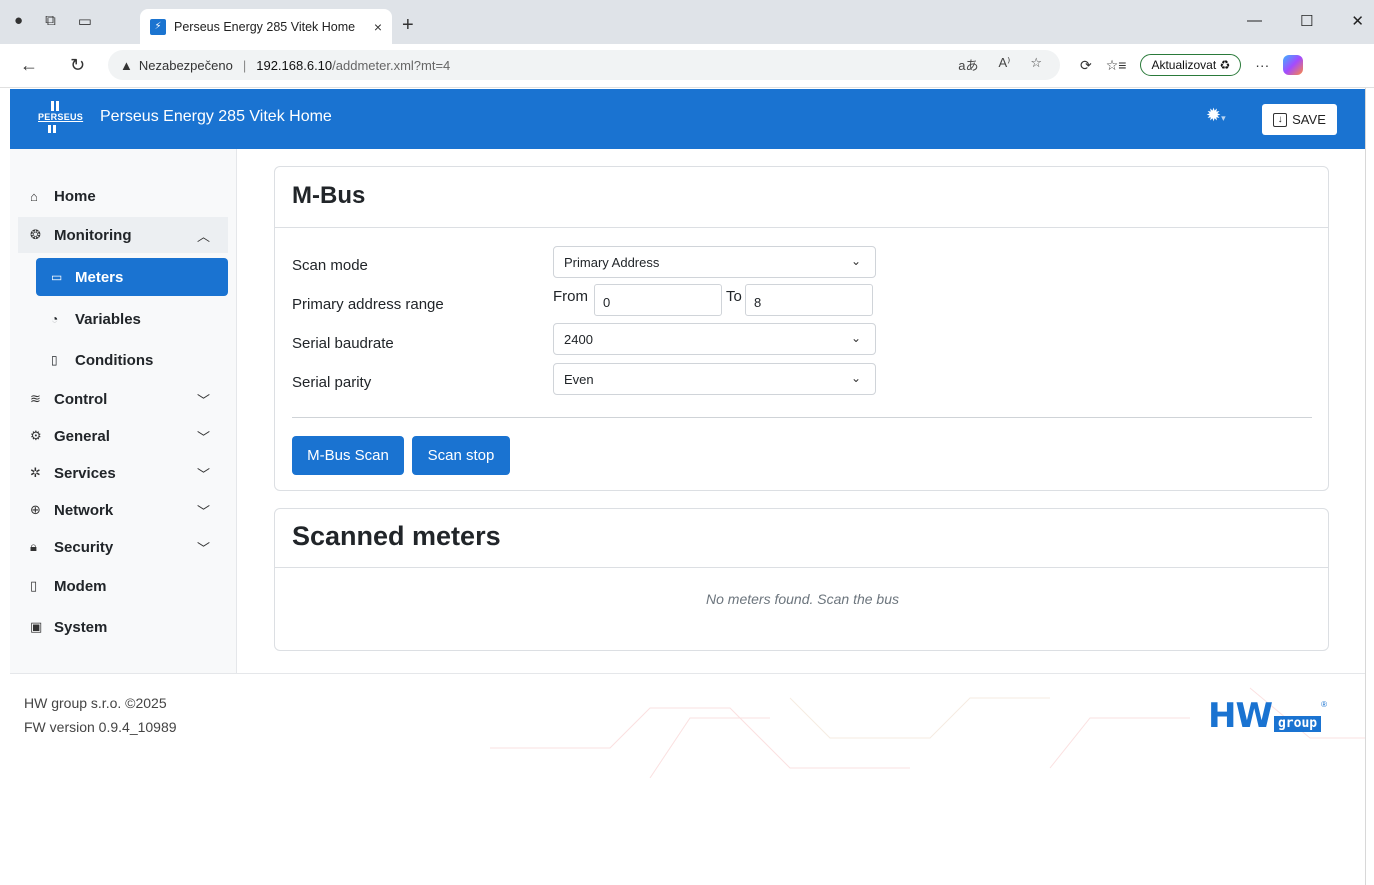  I want to click on parity-label: Serial parity, so click(332, 382).